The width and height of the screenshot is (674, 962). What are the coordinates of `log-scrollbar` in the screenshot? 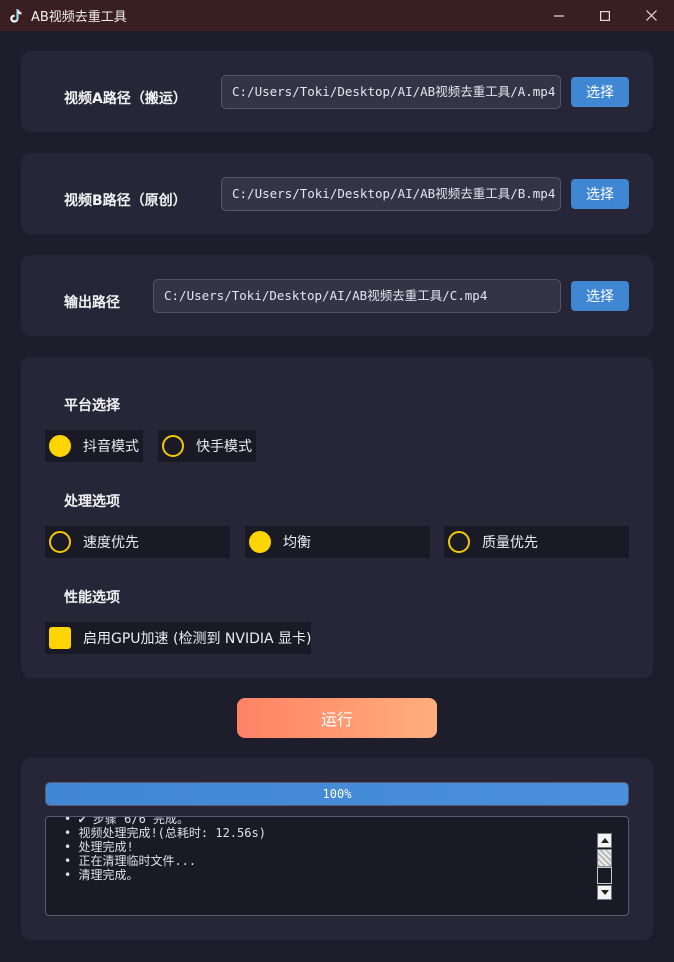 It's located at (605, 867).